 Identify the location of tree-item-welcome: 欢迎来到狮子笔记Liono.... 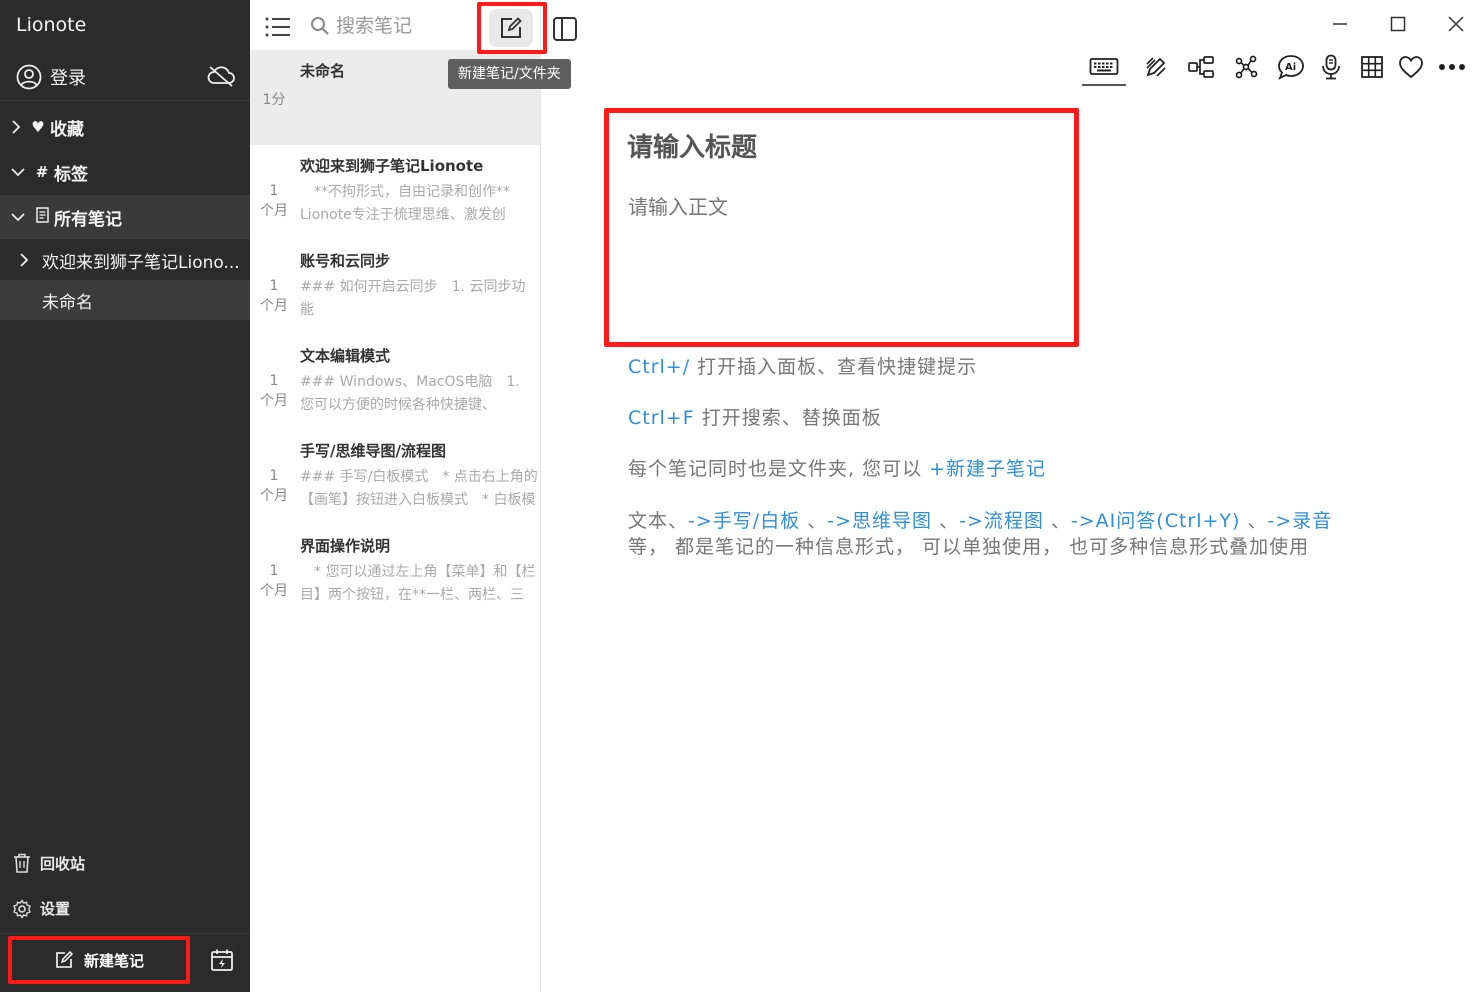
(125, 260).